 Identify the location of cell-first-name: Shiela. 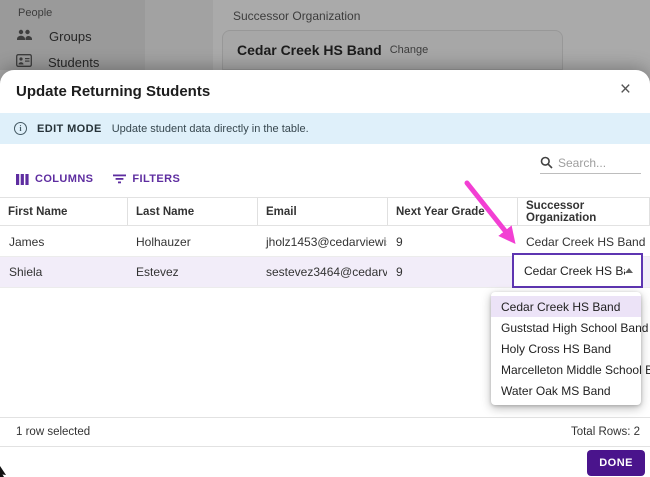
(63, 272).